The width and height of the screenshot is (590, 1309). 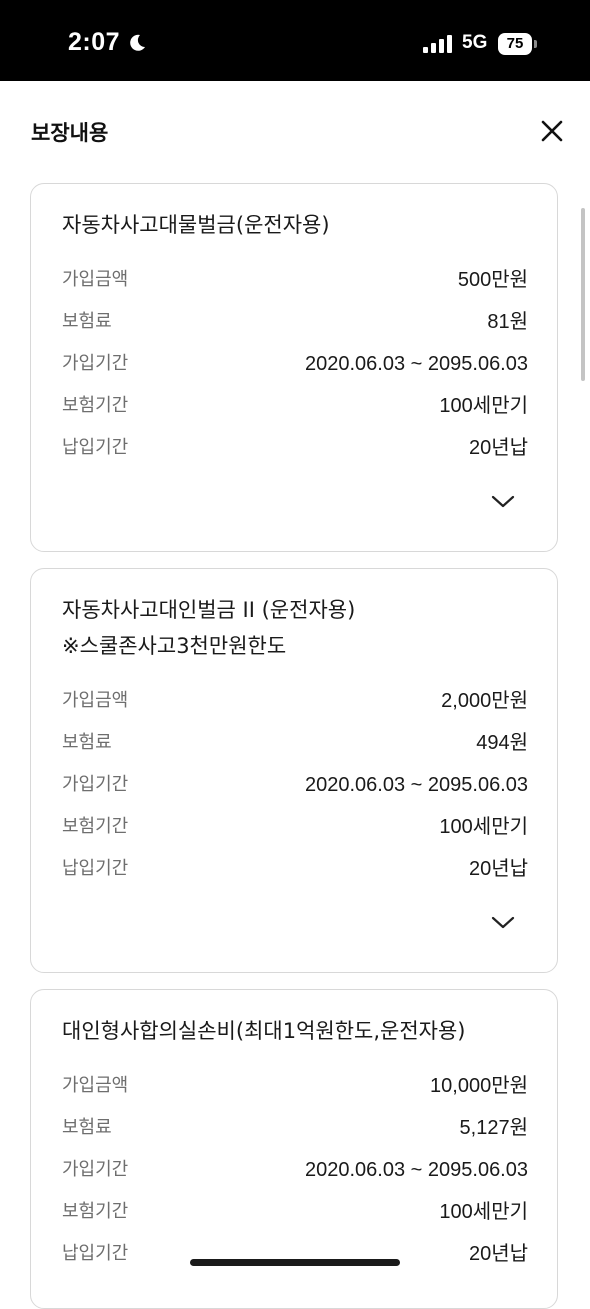 I want to click on row-value: 10,000만원, so click(x=479, y=1086).